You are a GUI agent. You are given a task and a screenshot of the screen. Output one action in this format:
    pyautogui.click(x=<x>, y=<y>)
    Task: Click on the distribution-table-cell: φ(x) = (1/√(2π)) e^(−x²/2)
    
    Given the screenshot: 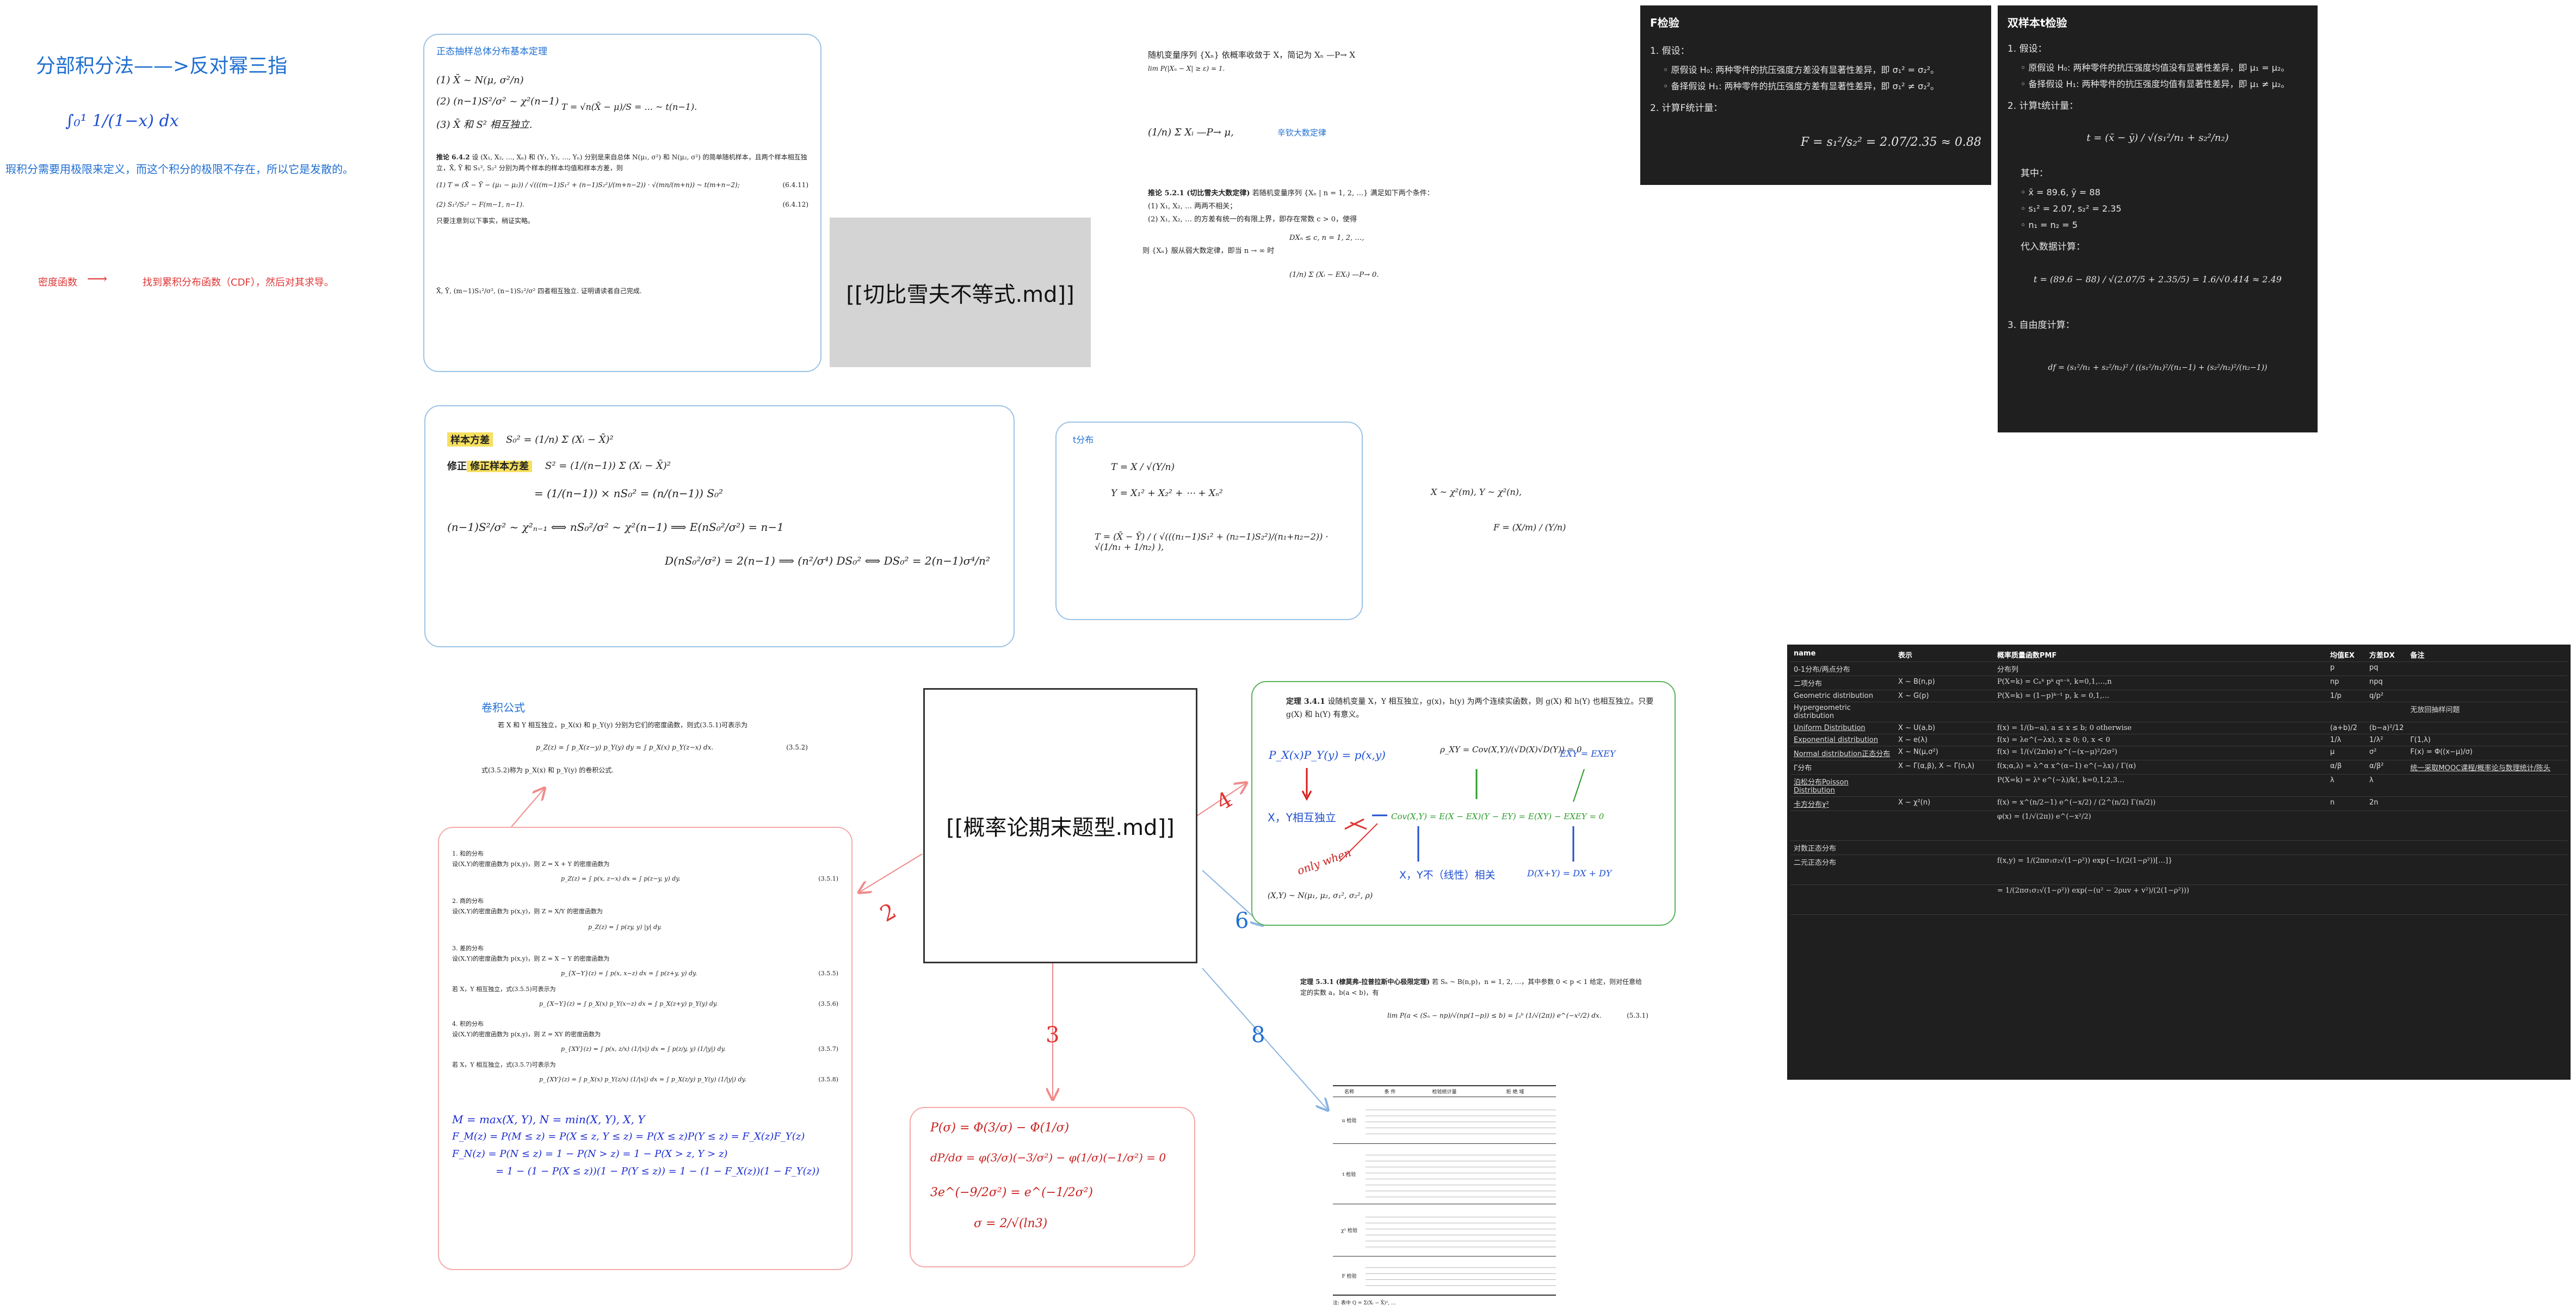 What is the action you would take?
    pyautogui.click(x=2160, y=826)
    